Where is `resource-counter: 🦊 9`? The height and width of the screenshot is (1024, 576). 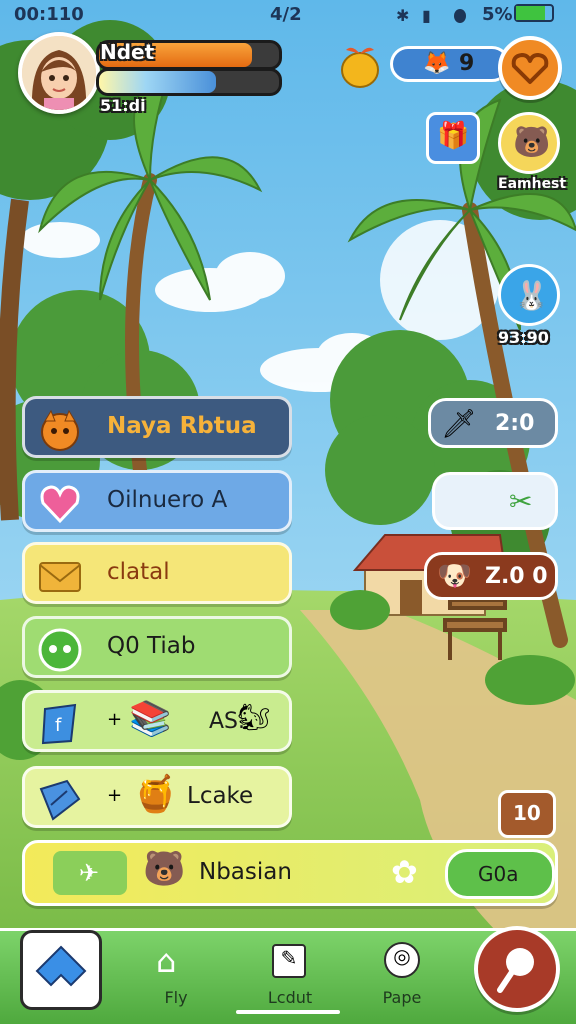 resource-counter: 🦊 9 is located at coordinates (450, 64).